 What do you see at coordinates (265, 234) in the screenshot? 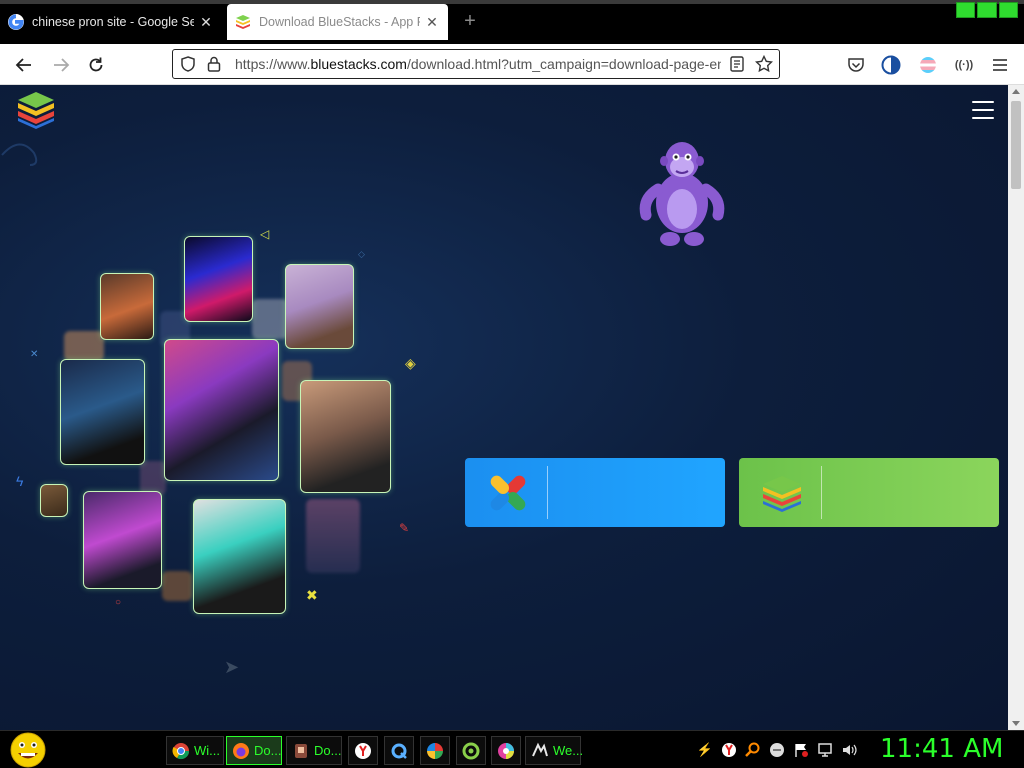
I see `decorative-triangle-icon: ◁` at bounding box center [265, 234].